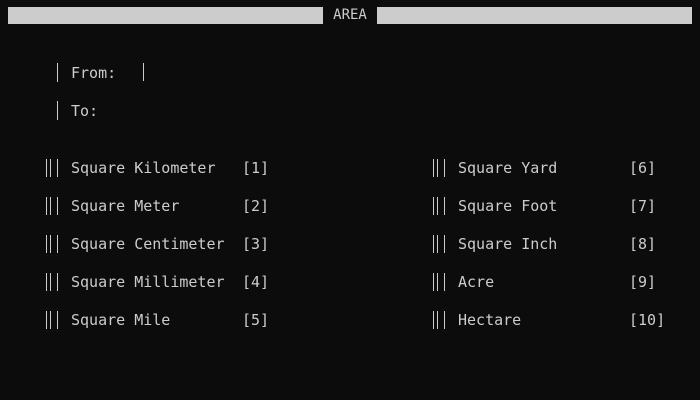 This screenshot has height=400, width=700. Describe the element at coordinates (148, 282) in the screenshot. I see `unit-option-label: Square Millimeter` at that location.